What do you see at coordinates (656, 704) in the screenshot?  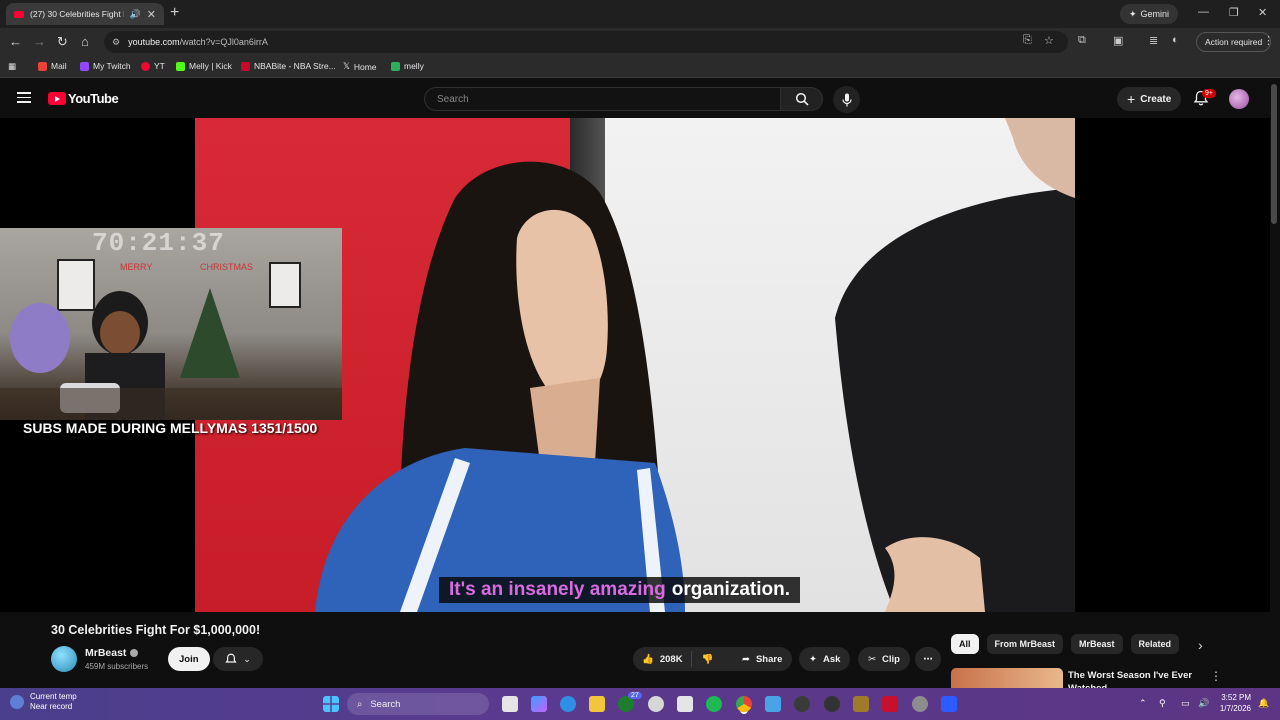 I see `obs-icon` at bounding box center [656, 704].